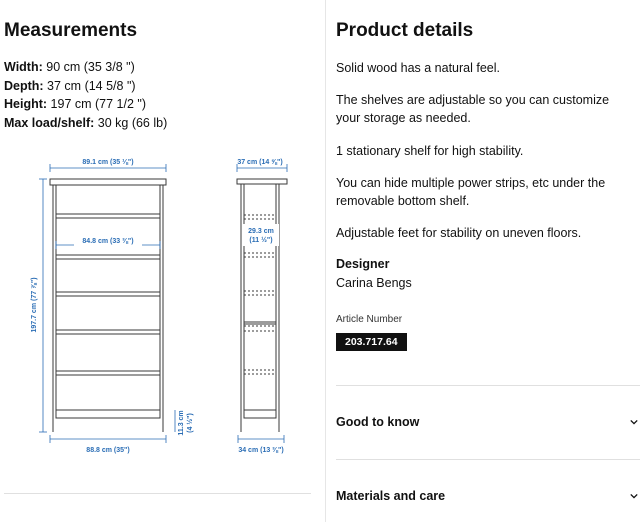 This screenshot has width=640, height=522. Describe the element at coordinates (75, 104) in the screenshot. I see `measurement-height: Height: 197 cm (77 1/2 ")` at that location.